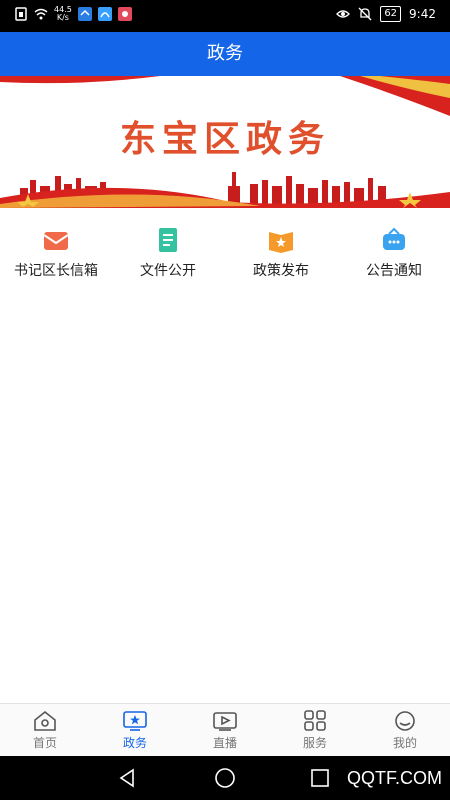 The image size is (450, 800). Describe the element at coordinates (134, 743) in the screenshot. I see `nav-label: 政务` at that location.